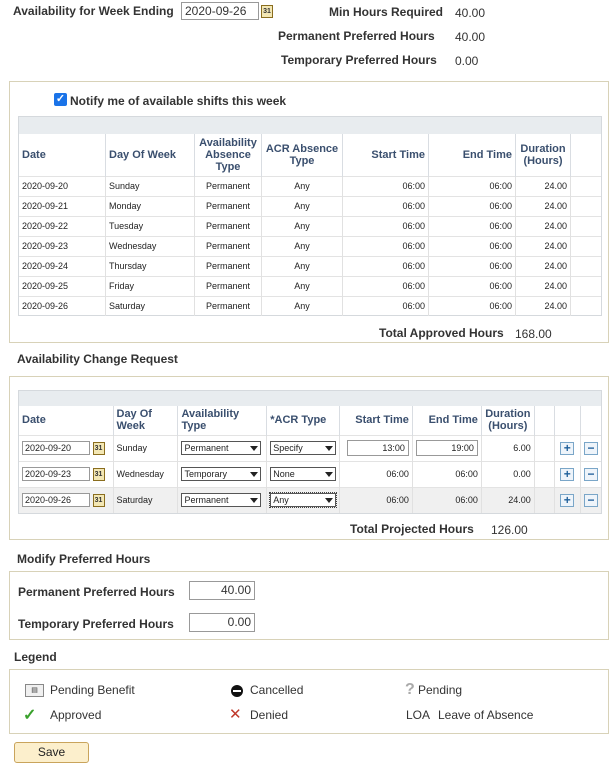 Image resolution: width=612 pixels, height=770 pixels. Describe the element at coordinates (145, 473) in the screenshot. I see `cr-day: Wednesday` at that location.